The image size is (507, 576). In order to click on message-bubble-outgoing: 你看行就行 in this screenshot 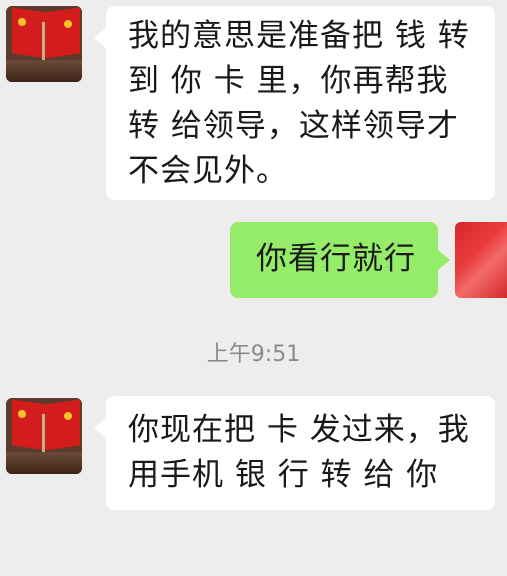, I will do `click(340, 260)`.